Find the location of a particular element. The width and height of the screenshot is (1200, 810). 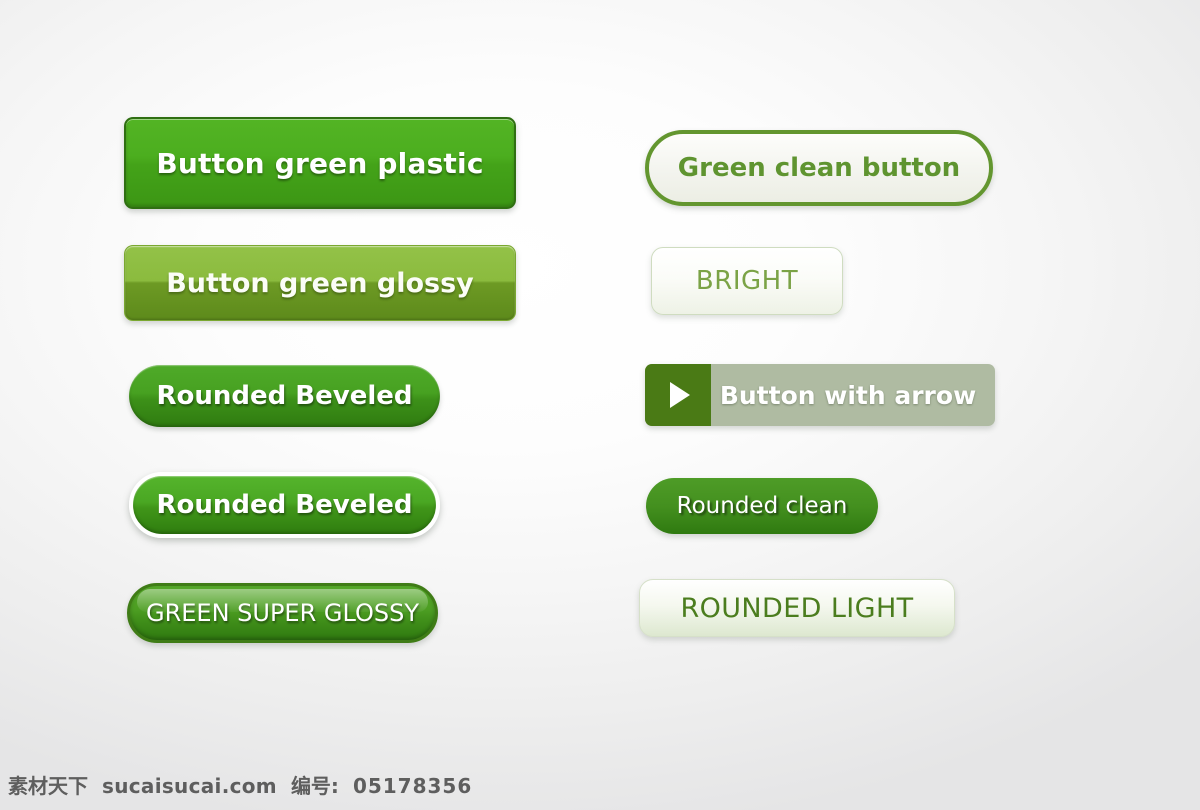

play-arrow-glyph is located at coordinates (680, 395).